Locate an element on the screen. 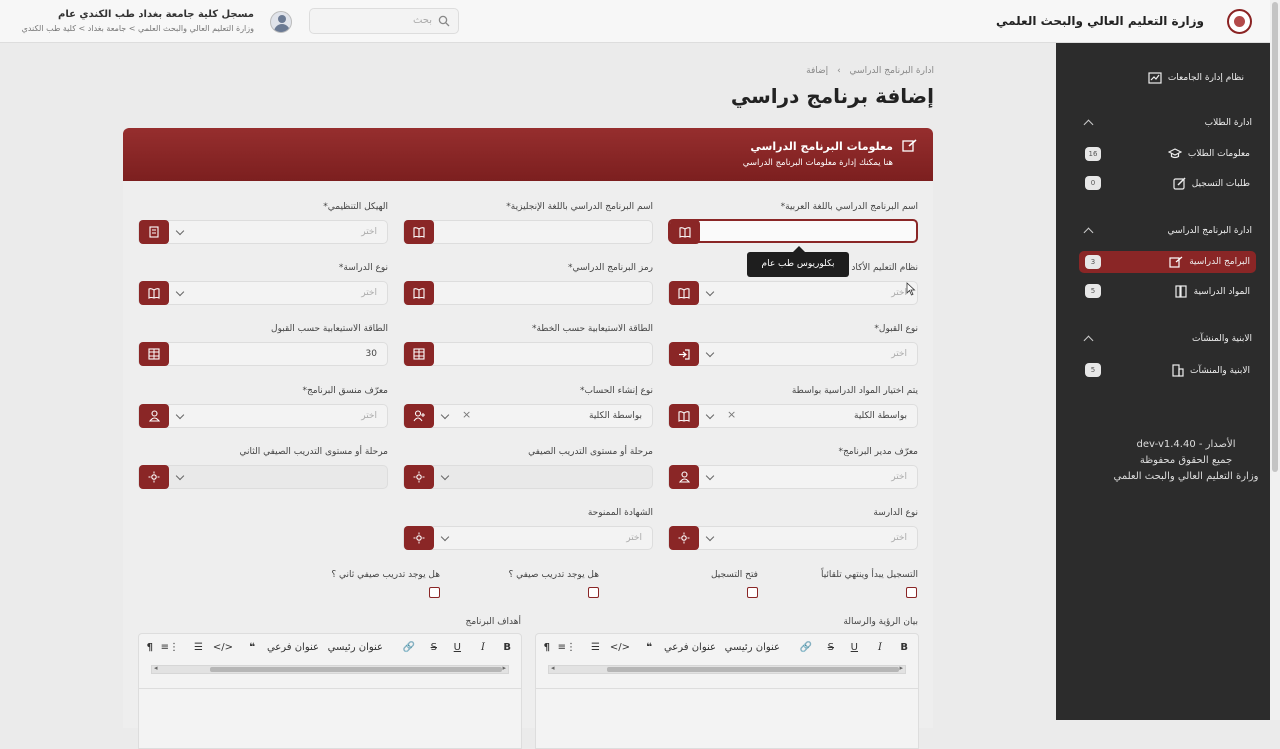 Image resolution: width=1280 pixels, height=749 pixels. graduation-cap-icon is located at coordinates (1174, 153).